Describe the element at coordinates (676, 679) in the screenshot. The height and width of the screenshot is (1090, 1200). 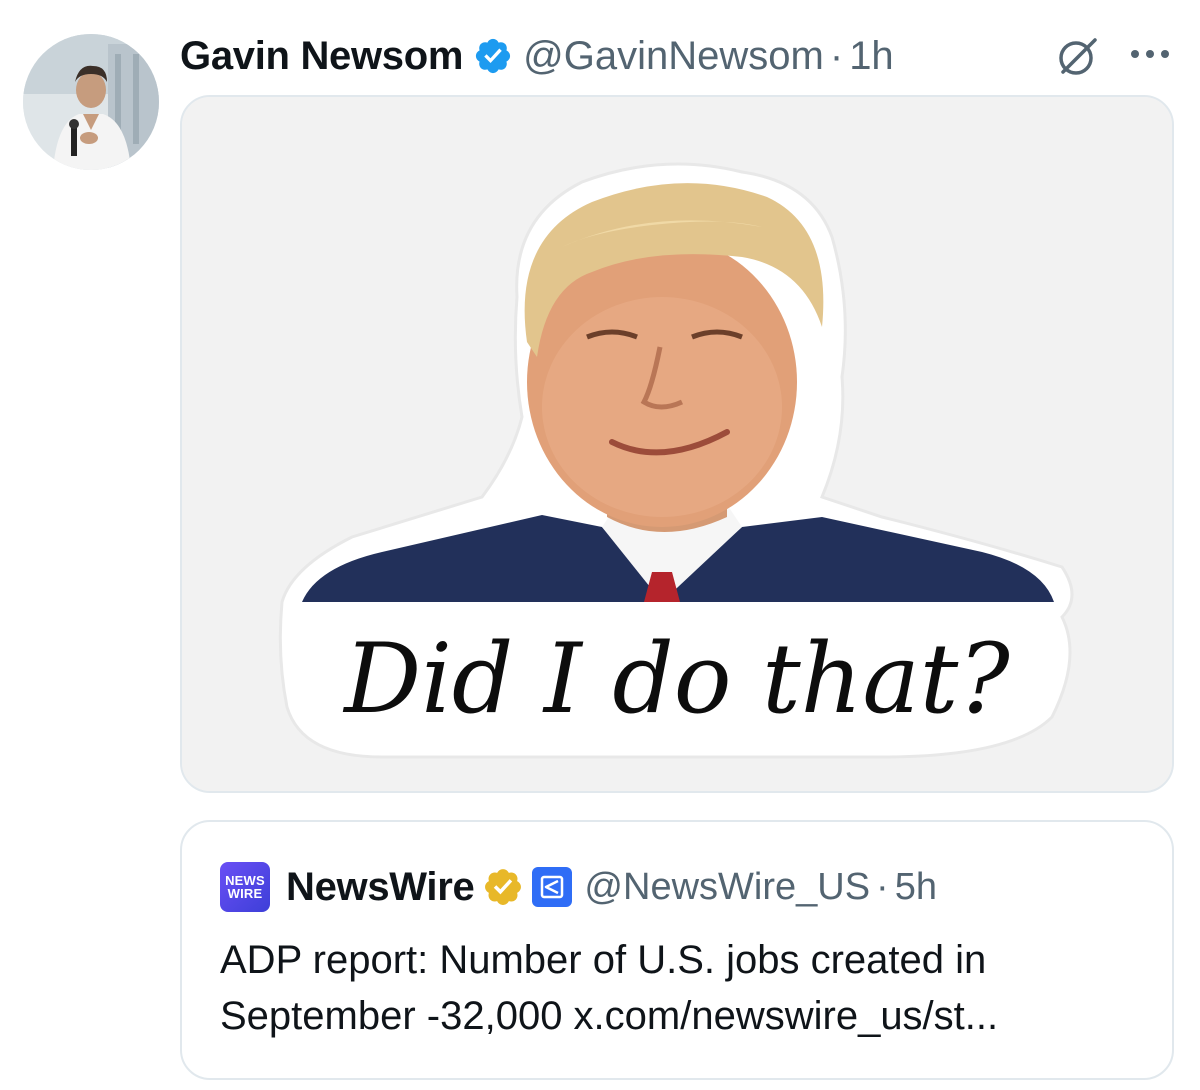
I see `meme-caption: Did I do that?` at that location.